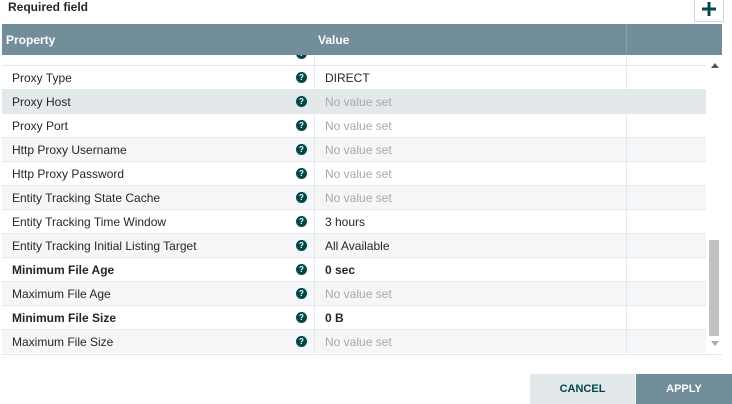 This screenshot has width=732, height=404. What do you see at coordinates (714, 204) in the screenshot?
I see `vertical-scrollbar` at bounding box center [714, 204].